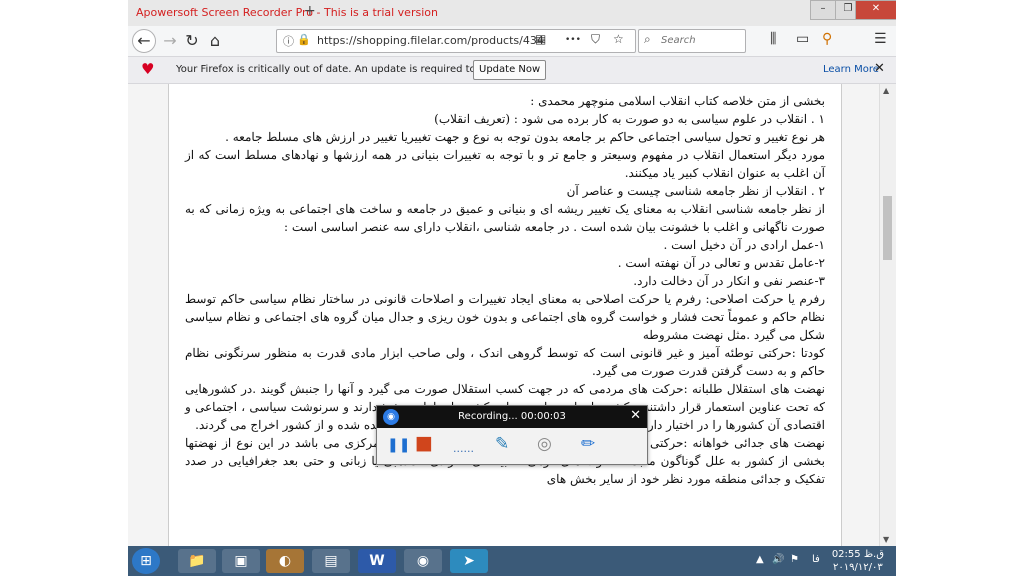  I want to click on reload-icon: ↻, so click(192, 41).